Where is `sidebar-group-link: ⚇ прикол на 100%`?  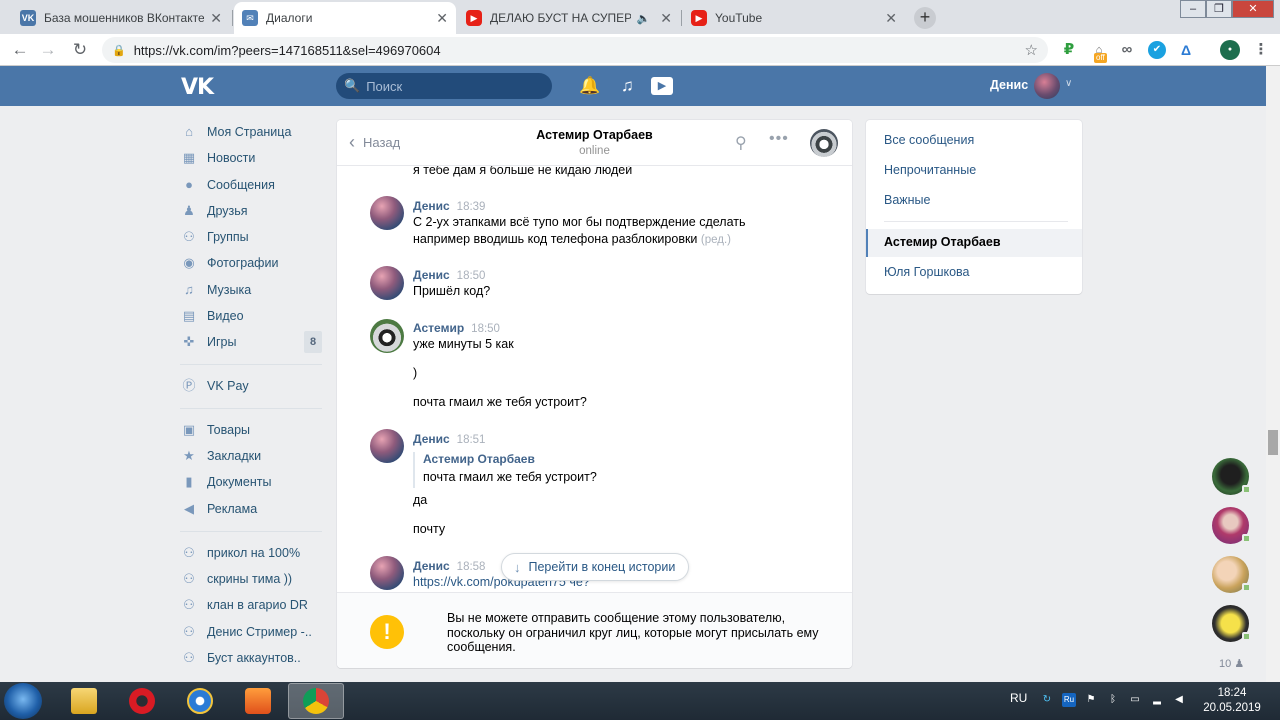
sidebar-group-link: ⚇ прикол на 100% is located at coordinates (251, 553).